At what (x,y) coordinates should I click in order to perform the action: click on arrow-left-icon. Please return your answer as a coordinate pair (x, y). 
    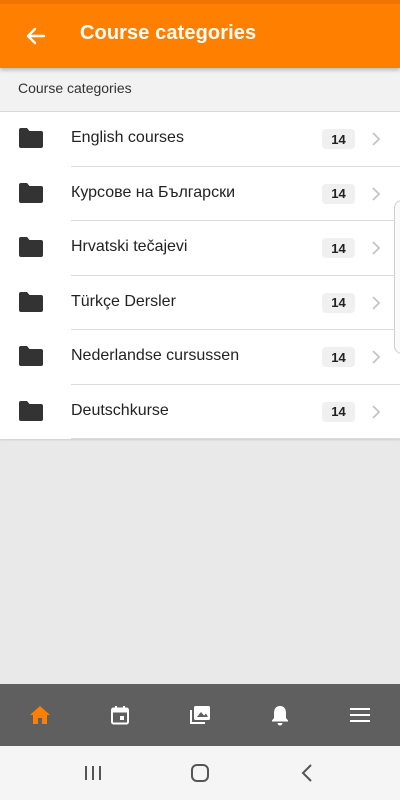
    Looking at the image, I should click on (36, 36).